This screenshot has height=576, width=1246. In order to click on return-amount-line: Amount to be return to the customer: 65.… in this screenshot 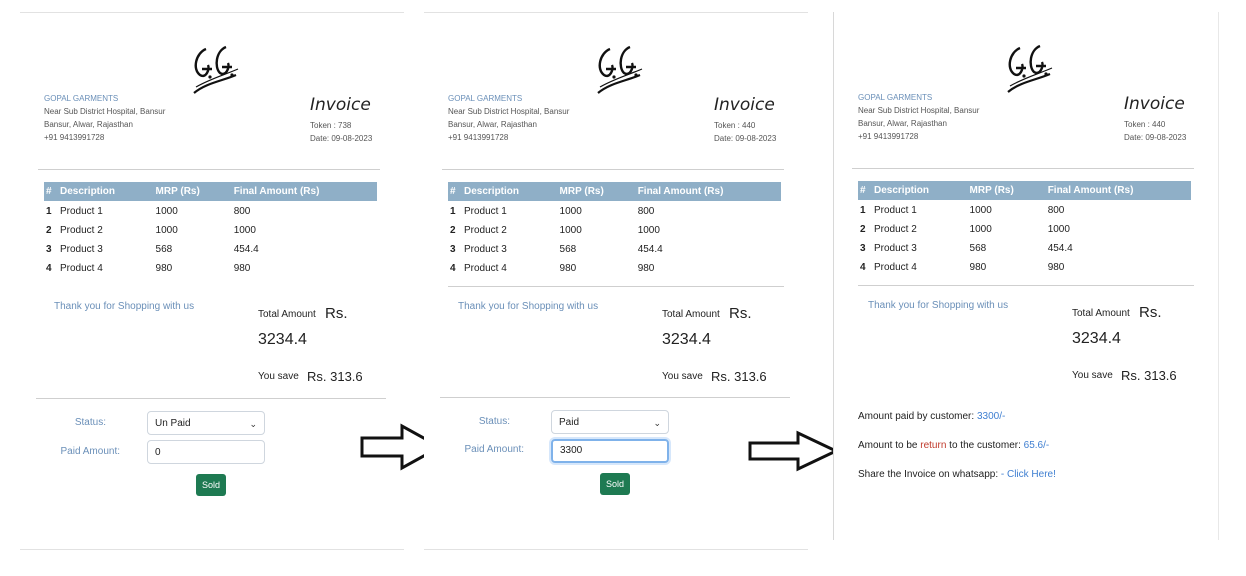, I will do `click(953, 445)`.